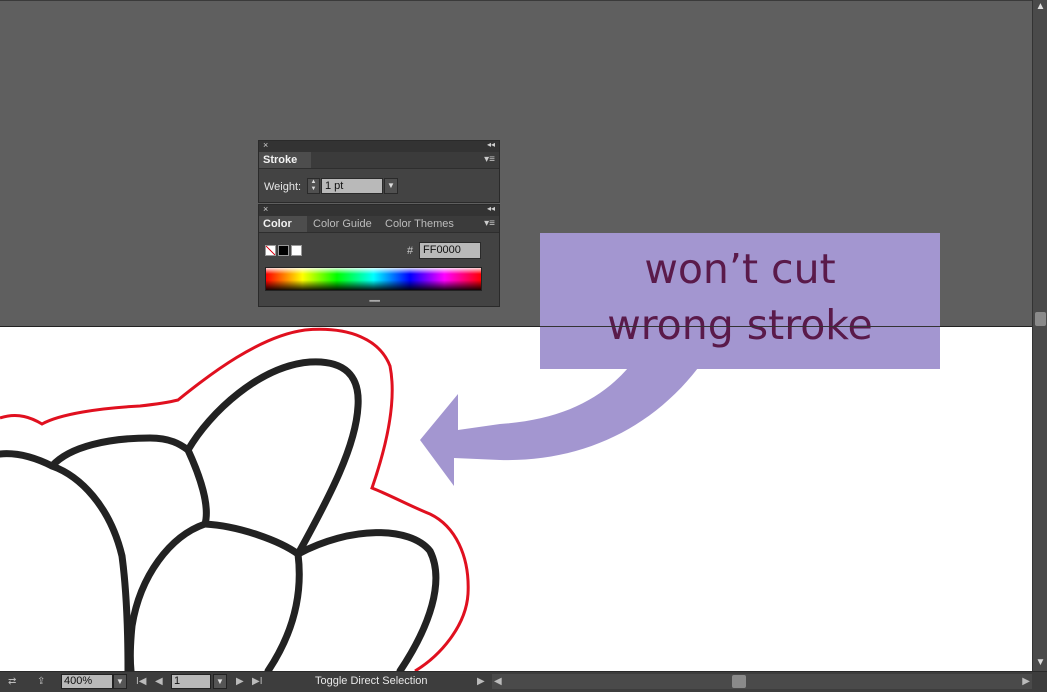  I want to click on tab-stroke: Stroke, so click(285, 160).